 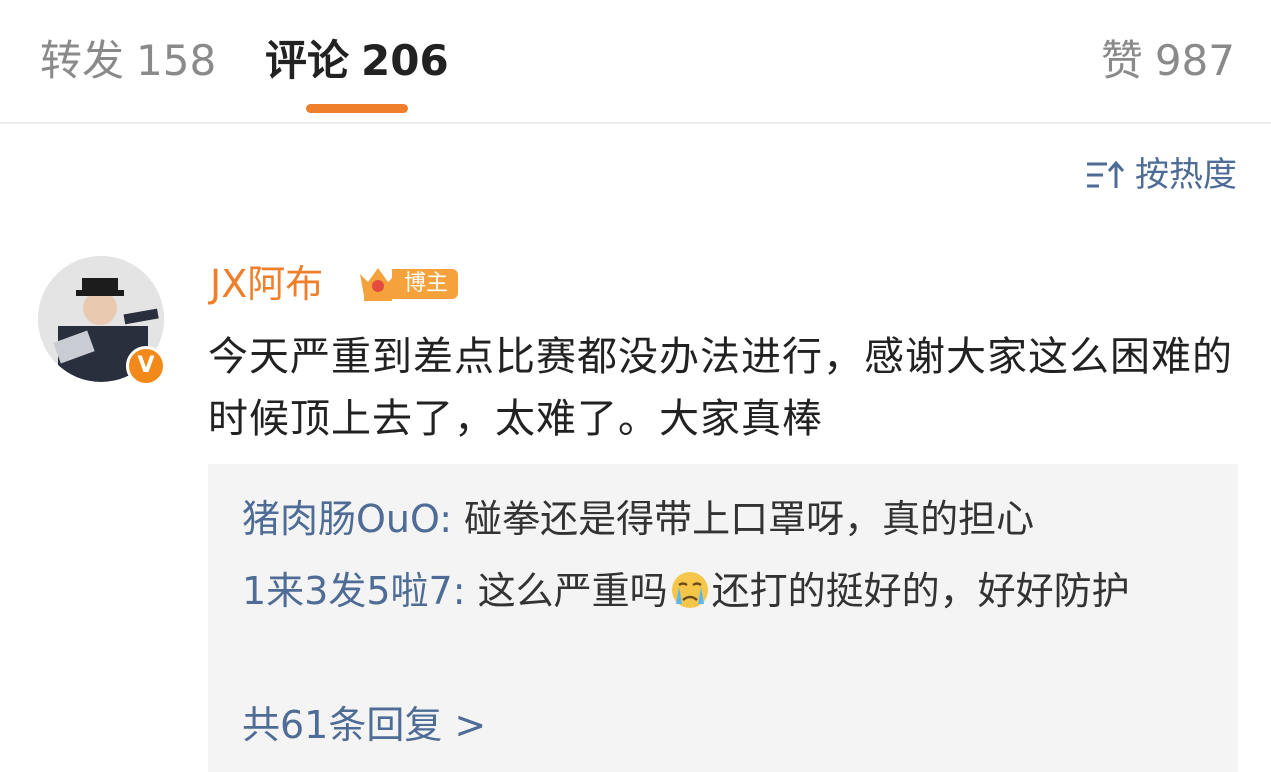 What do you see at coordinates (102, 321) in the screenshot?
I see `avatar: V` at bounding box center [102, 321].